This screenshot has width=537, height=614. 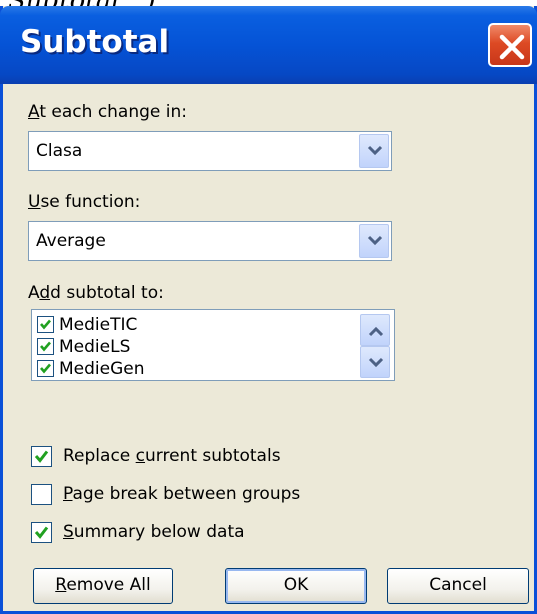 What do you see at coordinates (95, 347) in the screenshot?
I see `list-item-label: MedieLS` at bounding box center [95, 347].